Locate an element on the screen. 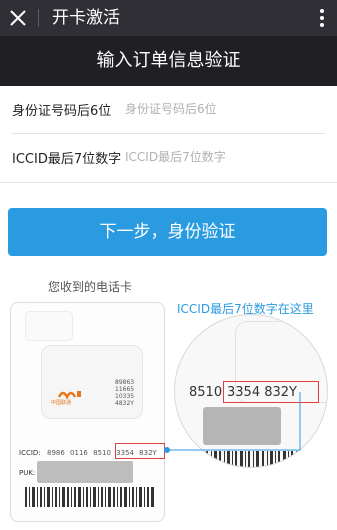 The width and height of the screenshot is (337, 530). id-row: 身份证号码后6位 is located at coordinates (168, 109).